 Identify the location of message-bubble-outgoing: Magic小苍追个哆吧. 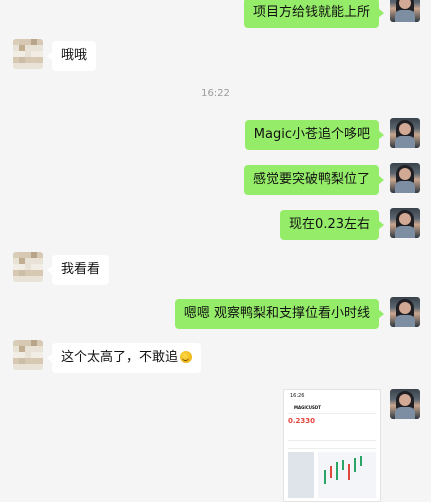
(314, 135).